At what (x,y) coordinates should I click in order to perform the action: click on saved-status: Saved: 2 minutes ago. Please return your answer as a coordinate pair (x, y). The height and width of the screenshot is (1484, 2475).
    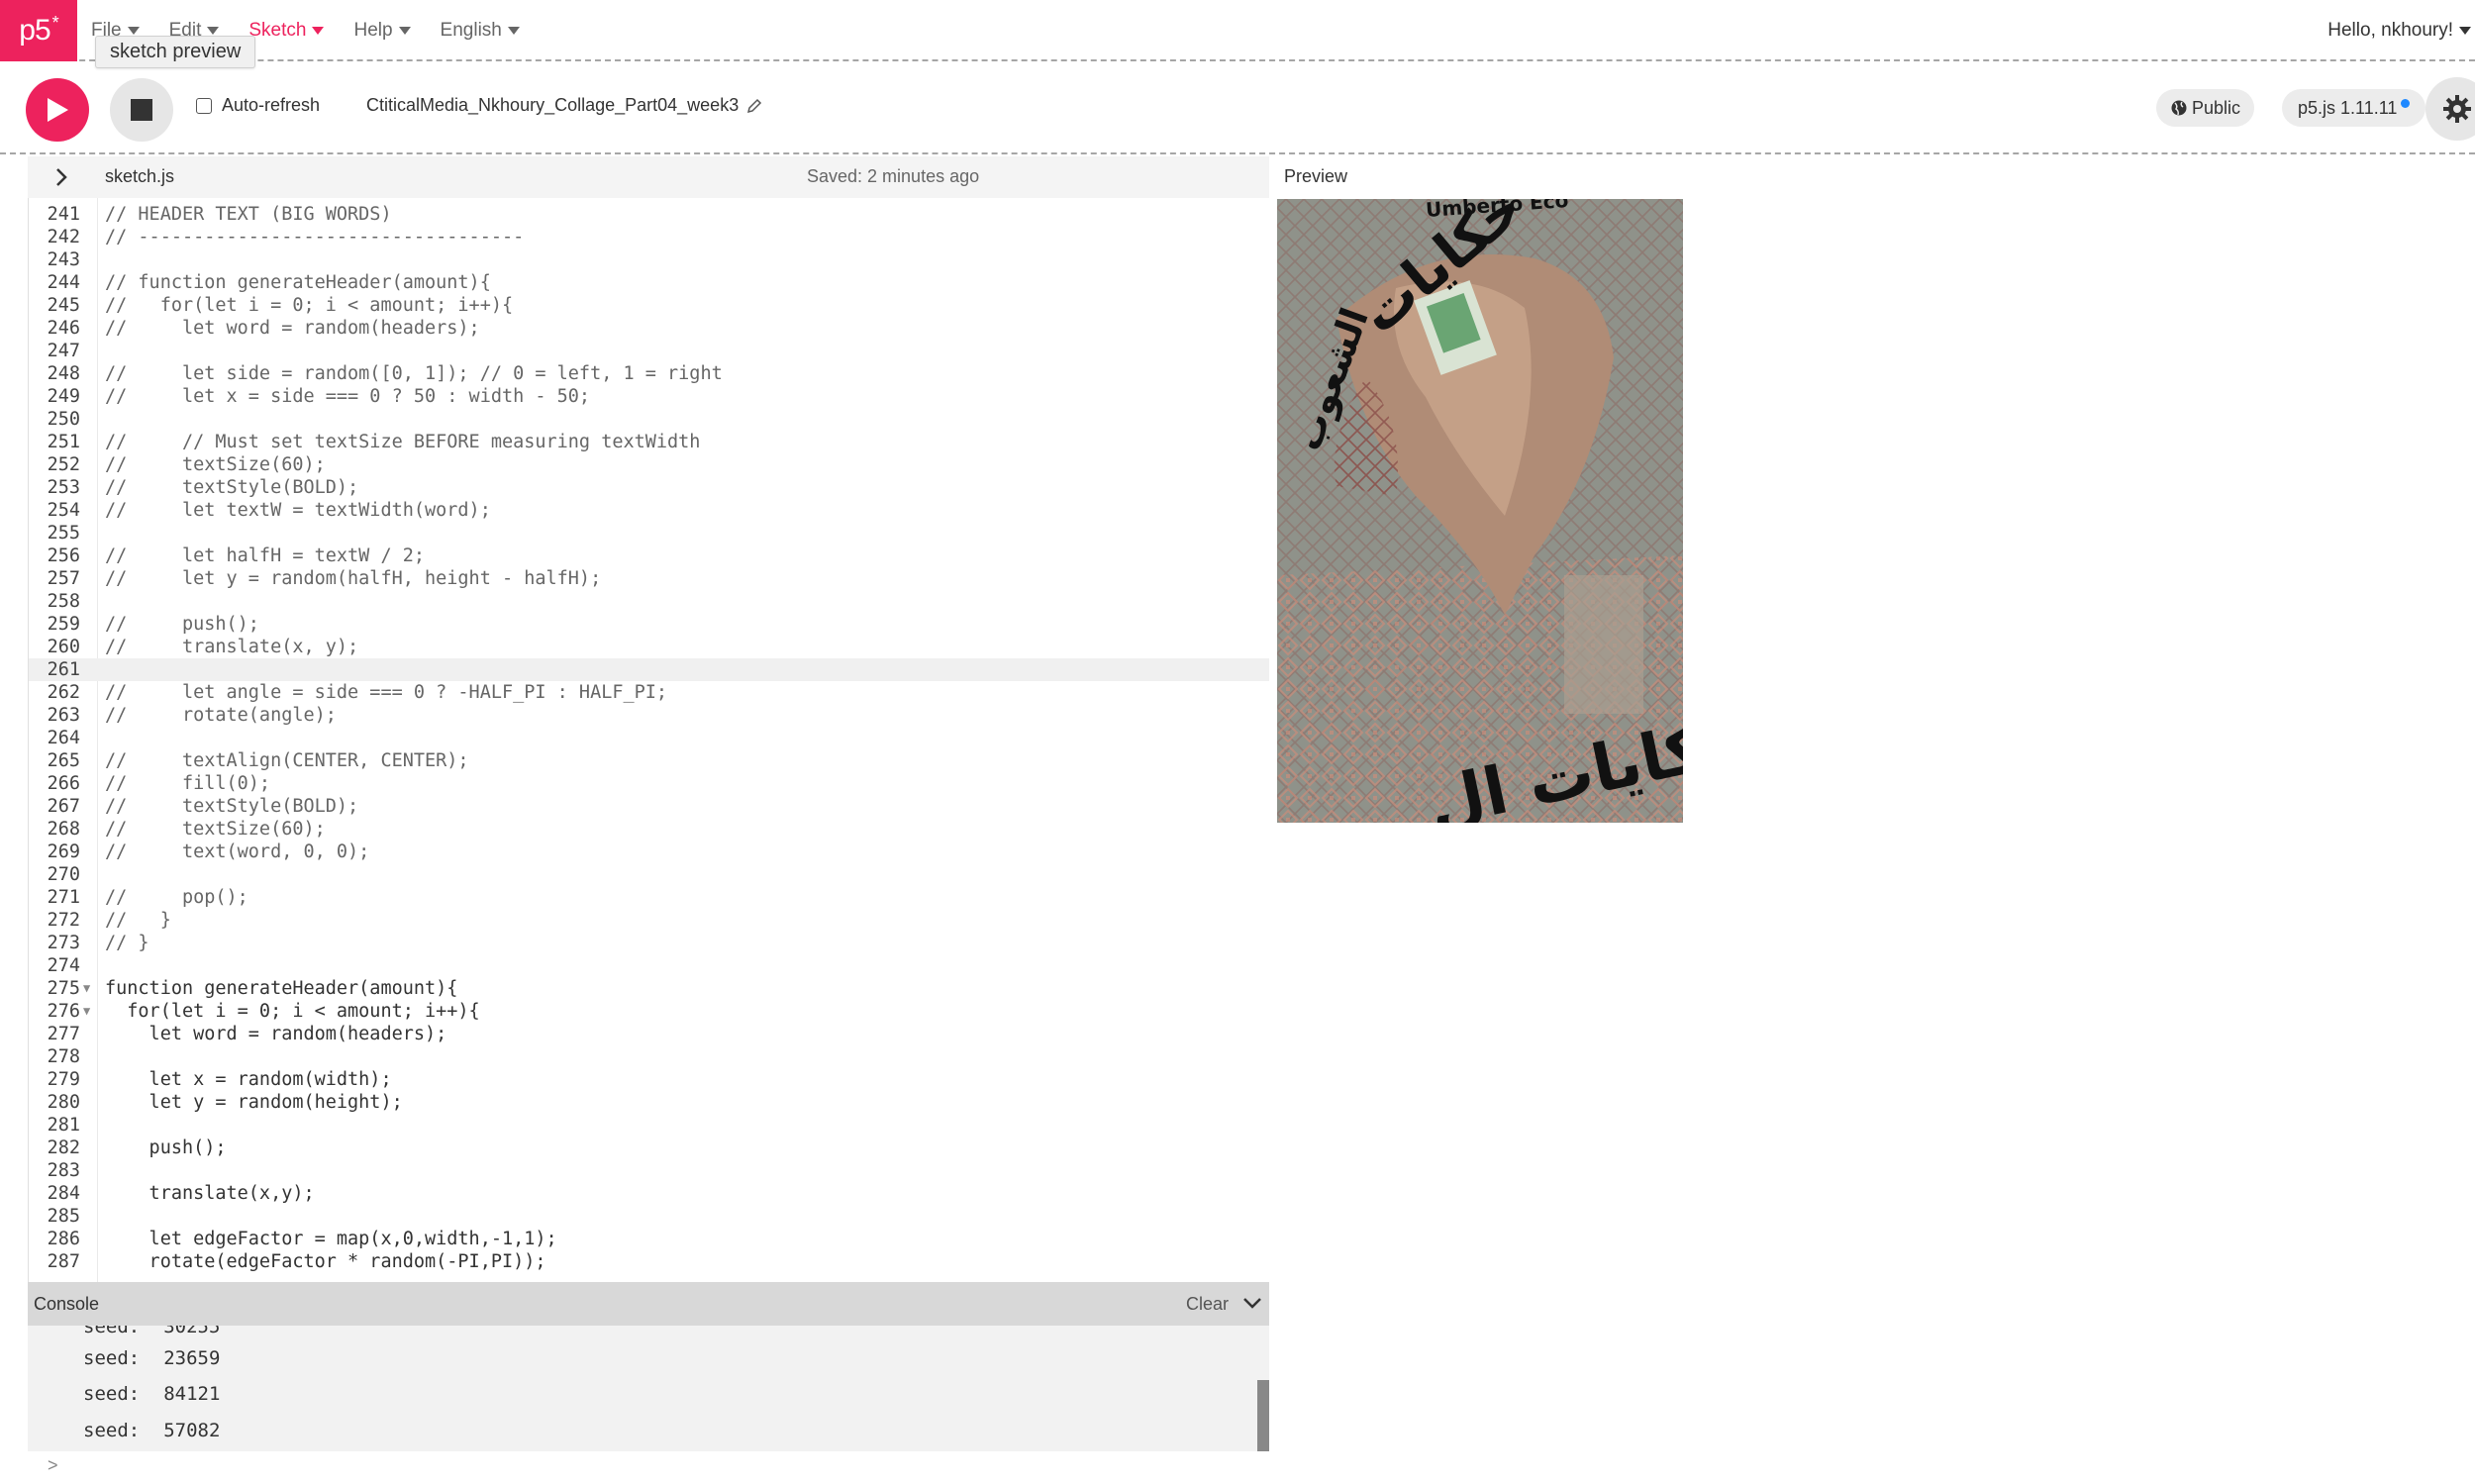
    Looking at the image, I should click on (893, 176).